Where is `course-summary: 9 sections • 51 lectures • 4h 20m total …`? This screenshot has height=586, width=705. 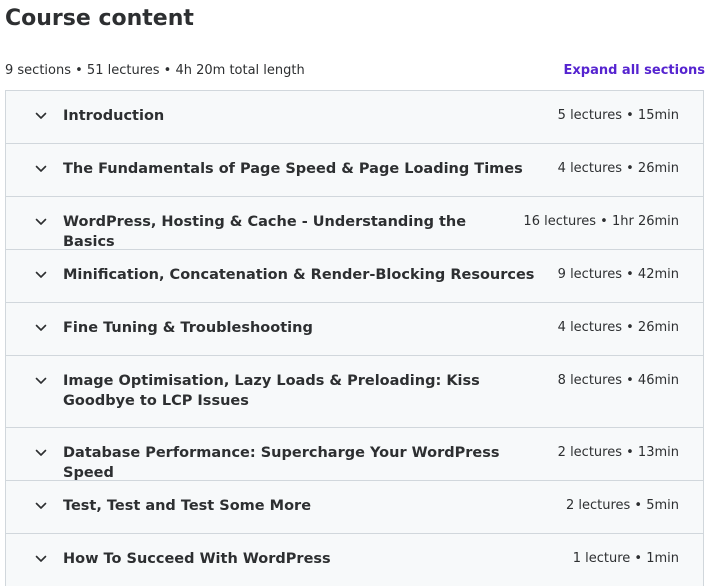 course-summary: 9 sections • 51 lectures • 4h 20m total … is located at coordinates (155, 70).